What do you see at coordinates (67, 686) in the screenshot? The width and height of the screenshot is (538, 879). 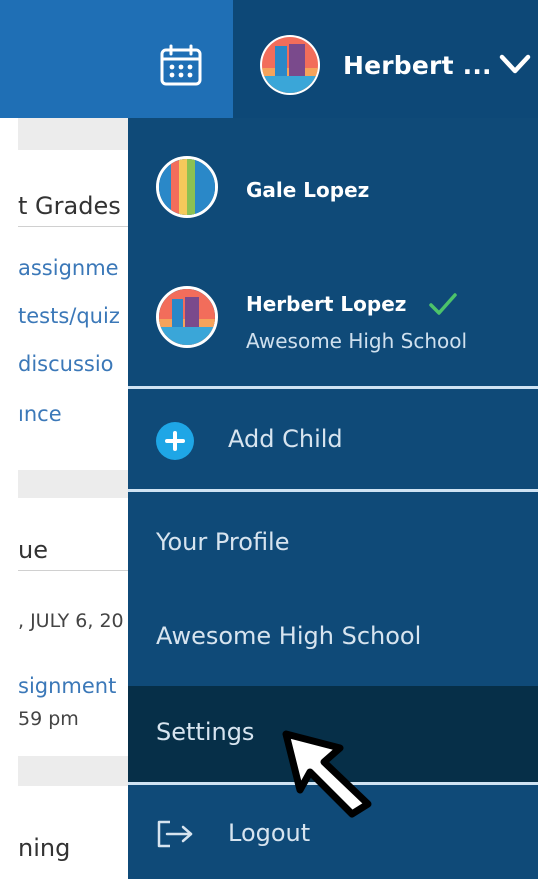 I see `due-assignment-link: signment` at bounding box center [67, 686].